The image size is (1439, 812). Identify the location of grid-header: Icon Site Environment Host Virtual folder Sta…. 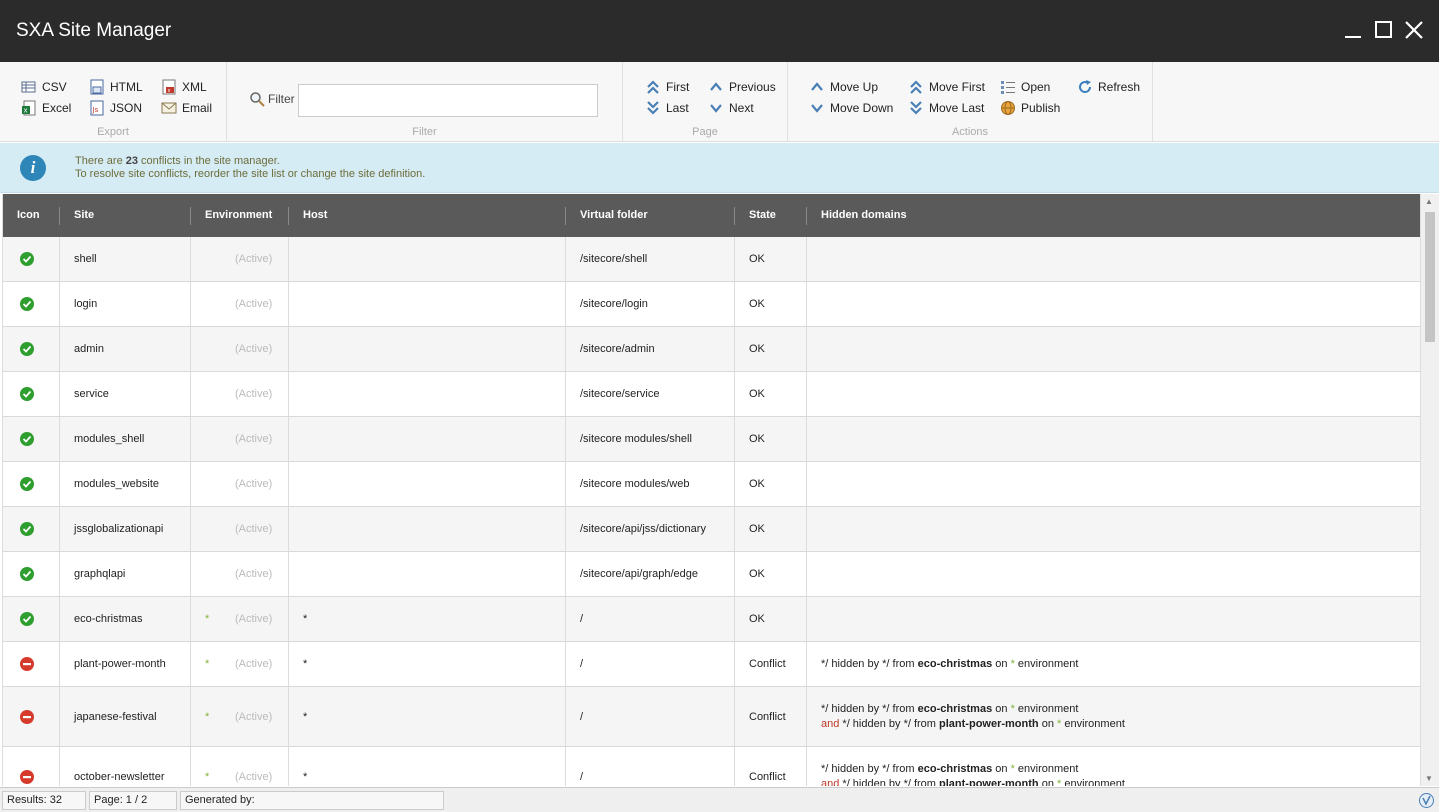
(711, 215).